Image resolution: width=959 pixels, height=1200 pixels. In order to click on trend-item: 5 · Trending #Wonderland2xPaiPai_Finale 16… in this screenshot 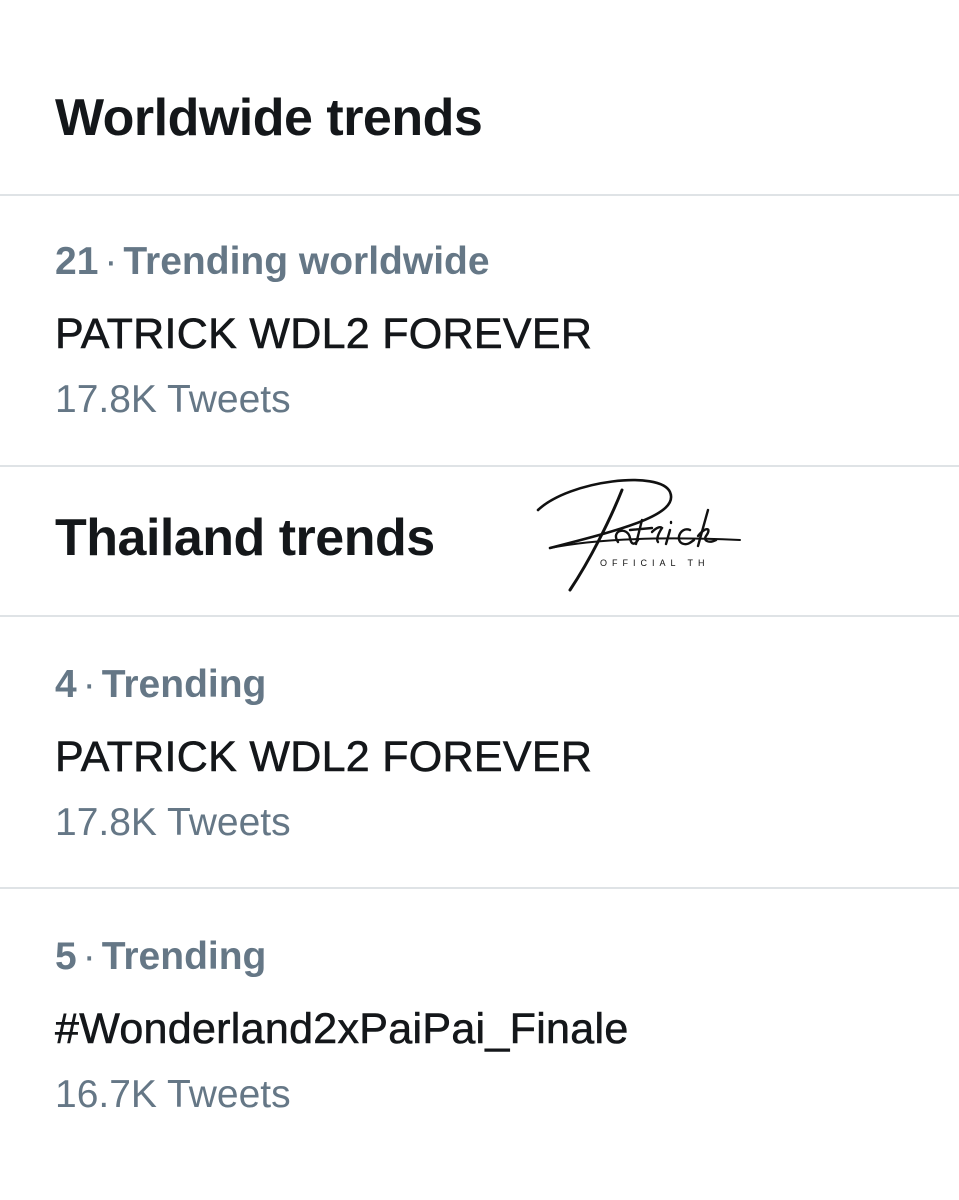, I will do `click(495, 1026)`.